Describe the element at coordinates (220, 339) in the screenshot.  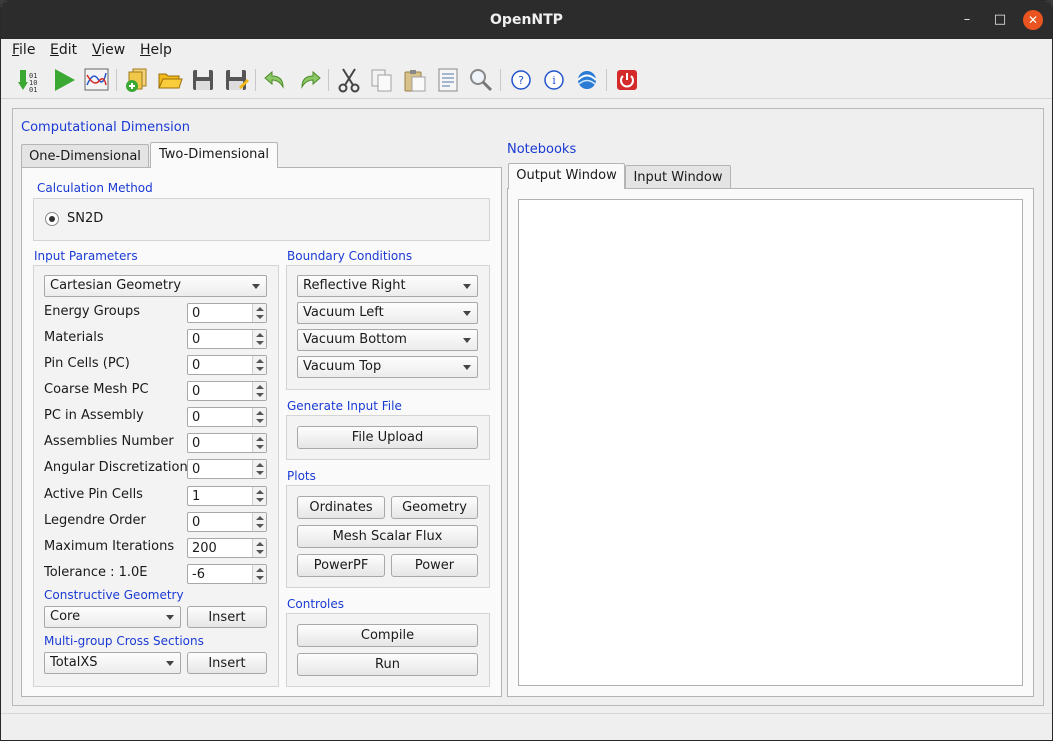
I see `materials-input` at that location.